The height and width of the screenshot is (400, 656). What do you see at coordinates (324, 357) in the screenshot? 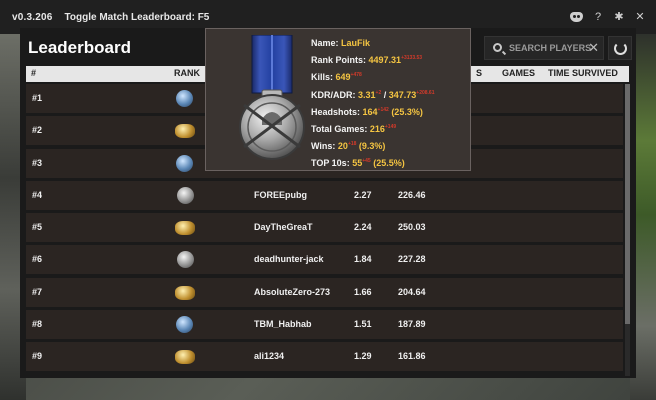
I see `table-row: #9 ali1234 1.29 161.86` at bounding box center [324, 357].